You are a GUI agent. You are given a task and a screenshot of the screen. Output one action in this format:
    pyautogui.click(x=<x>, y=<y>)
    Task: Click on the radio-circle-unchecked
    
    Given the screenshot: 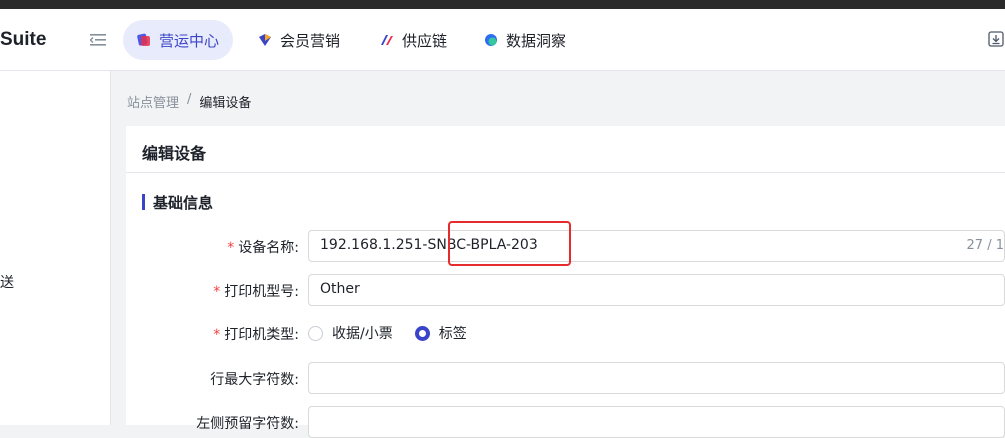 What is the action you would take?
    pyautogui.click(x=315, y=333)
    